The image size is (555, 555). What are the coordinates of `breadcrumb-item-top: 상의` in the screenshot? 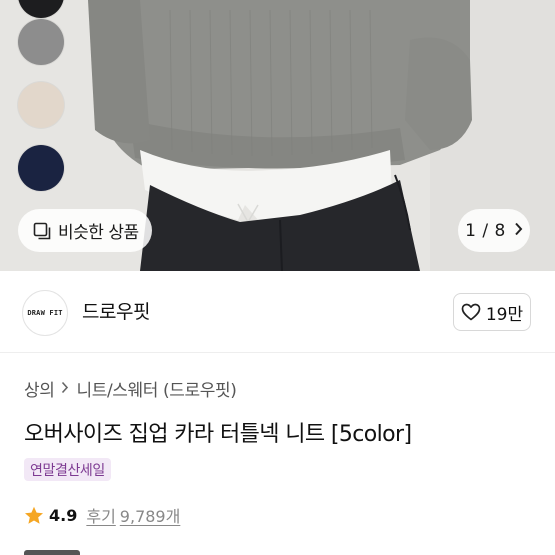 It's located at (39, 388).